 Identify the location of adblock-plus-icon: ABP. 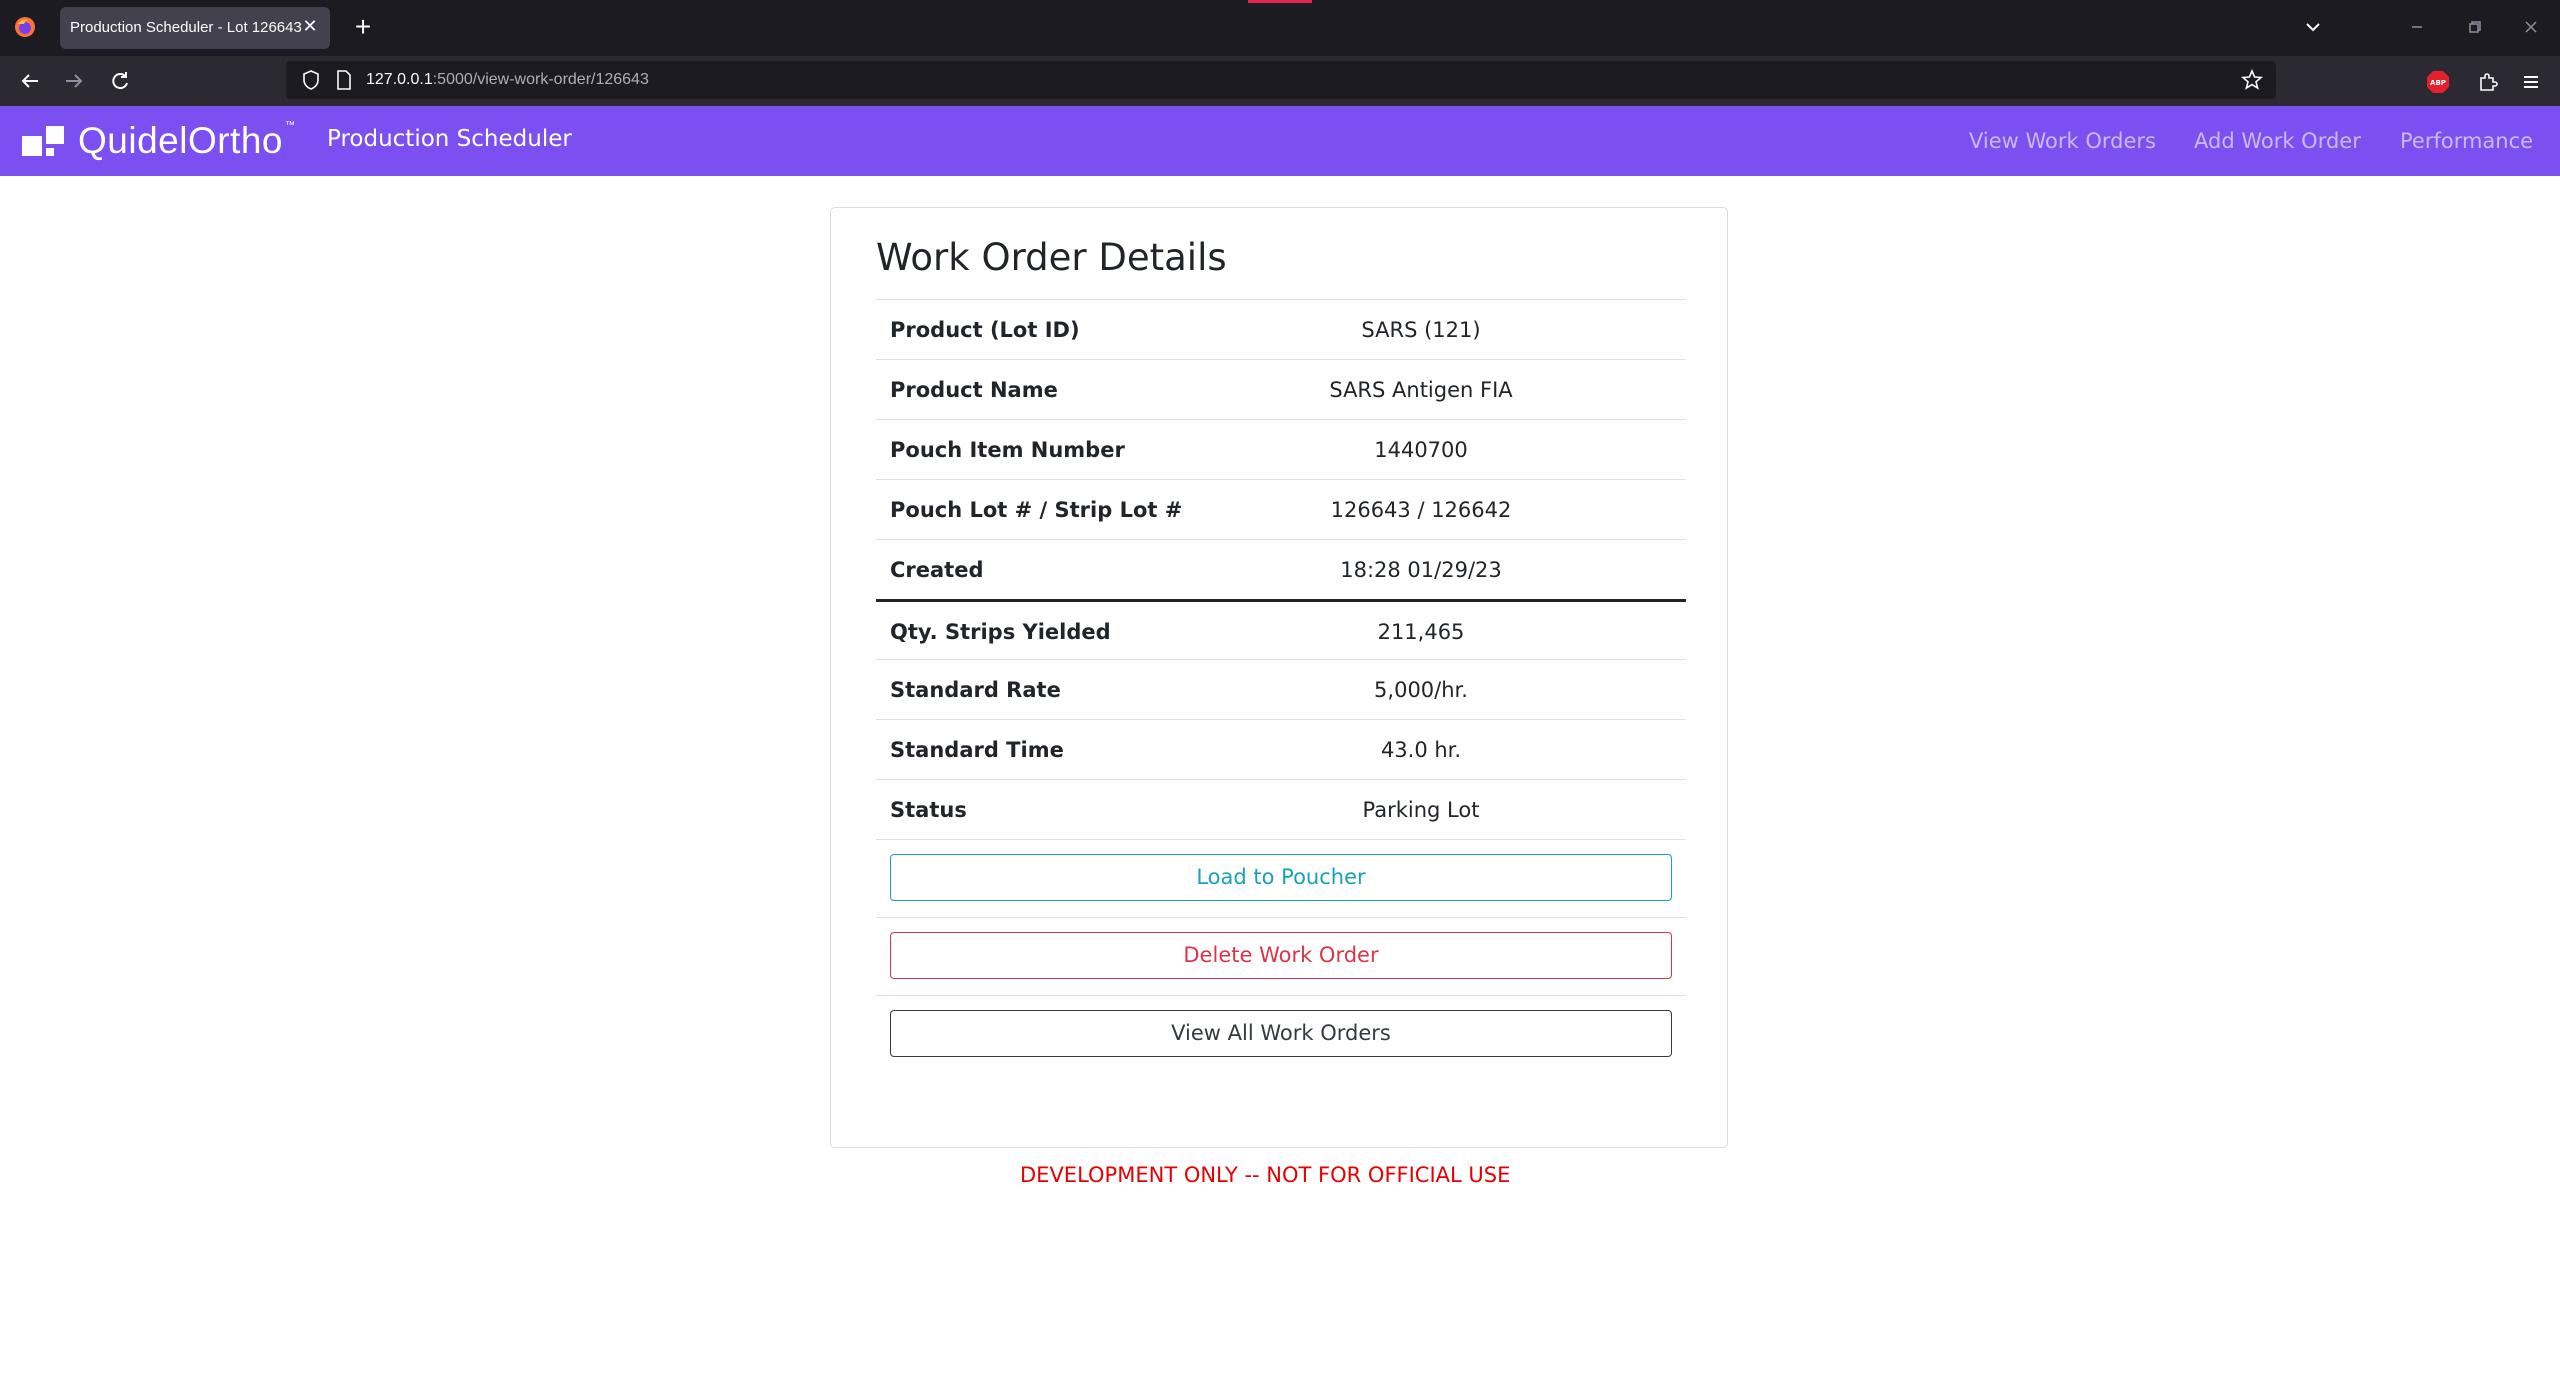
(2438, 82).